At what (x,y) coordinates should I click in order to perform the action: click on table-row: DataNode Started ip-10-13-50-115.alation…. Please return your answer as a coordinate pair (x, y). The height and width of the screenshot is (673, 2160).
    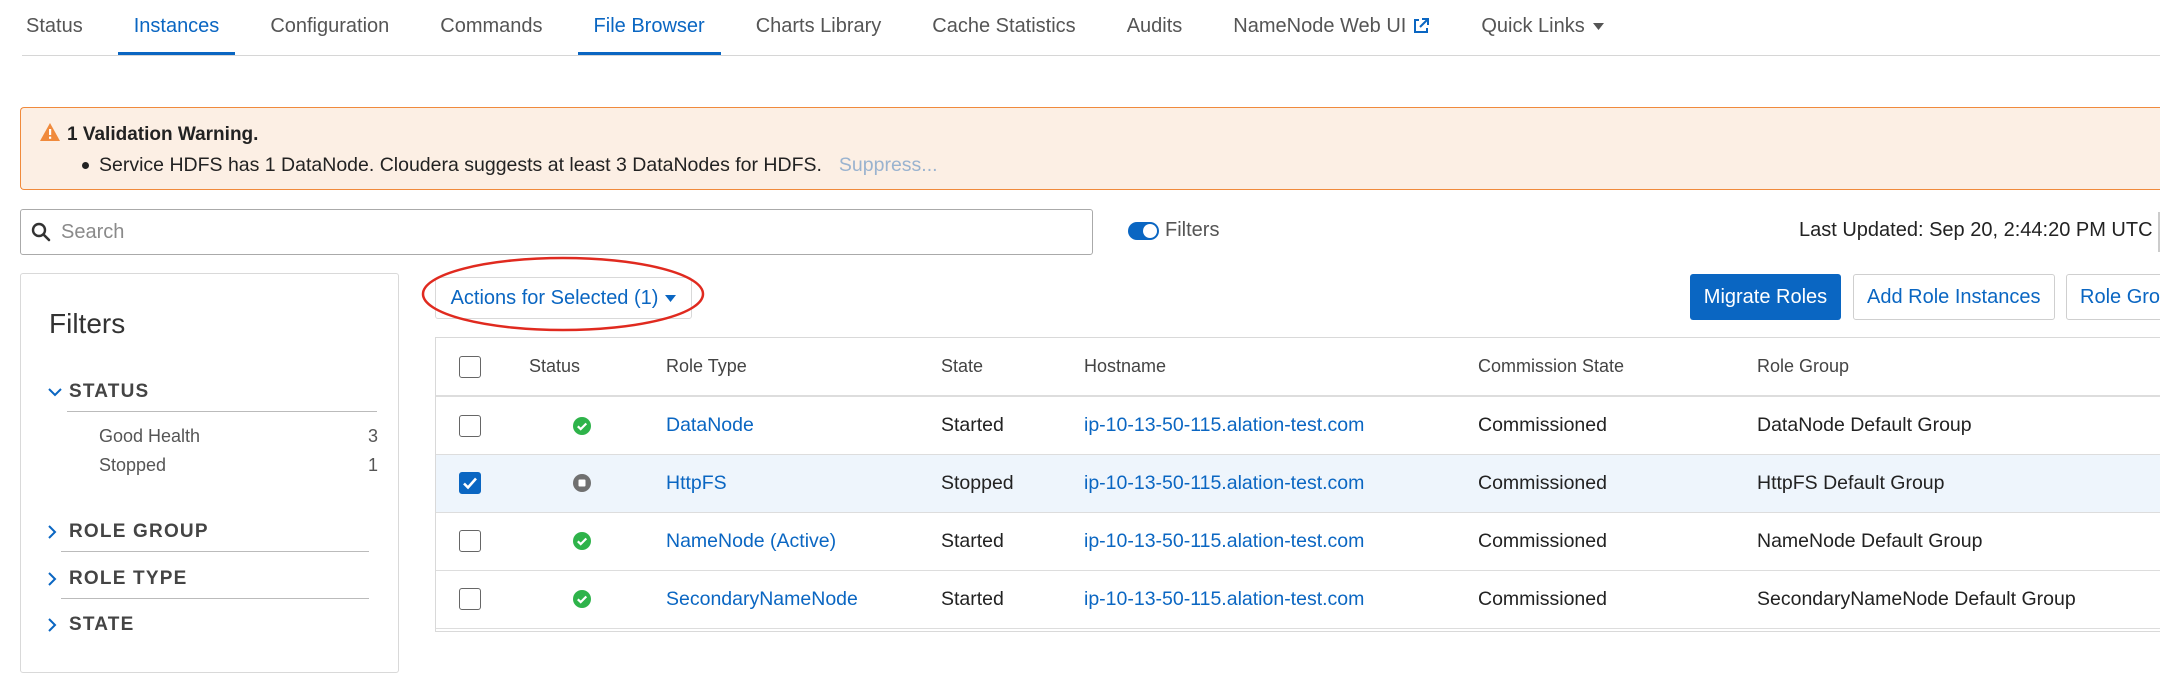
    Looking at the image, I should click on (1298, 425).